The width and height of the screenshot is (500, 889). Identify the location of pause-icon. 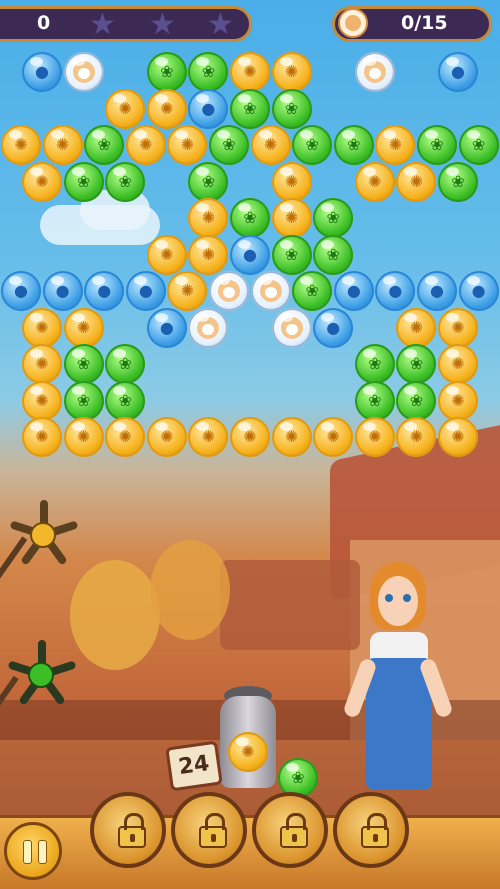
(42, 852).